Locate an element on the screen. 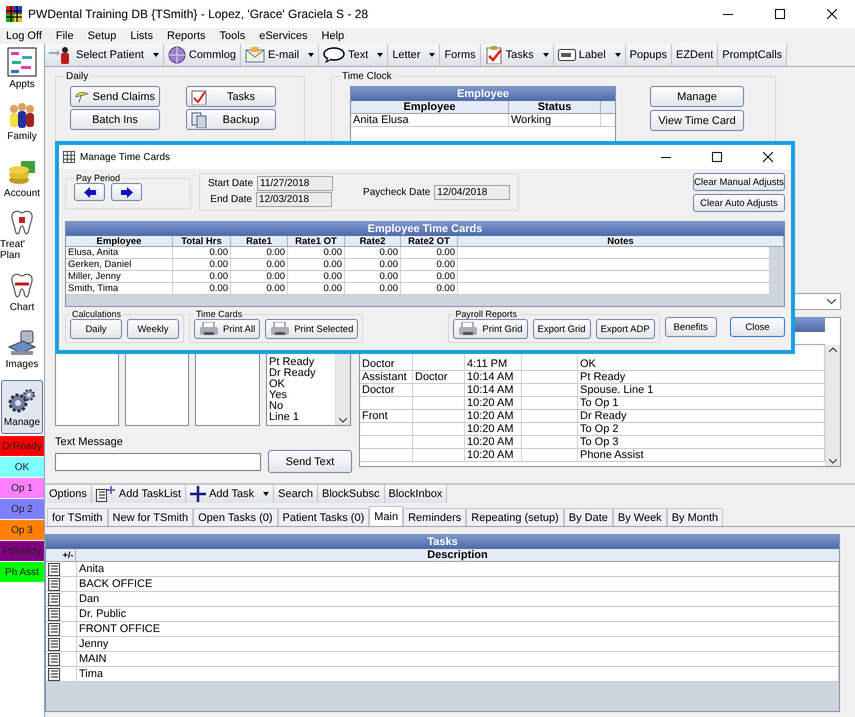 This screenshot has width=855, height=717. table-cell: Anita Elusa is located at coordinates (430, 120).